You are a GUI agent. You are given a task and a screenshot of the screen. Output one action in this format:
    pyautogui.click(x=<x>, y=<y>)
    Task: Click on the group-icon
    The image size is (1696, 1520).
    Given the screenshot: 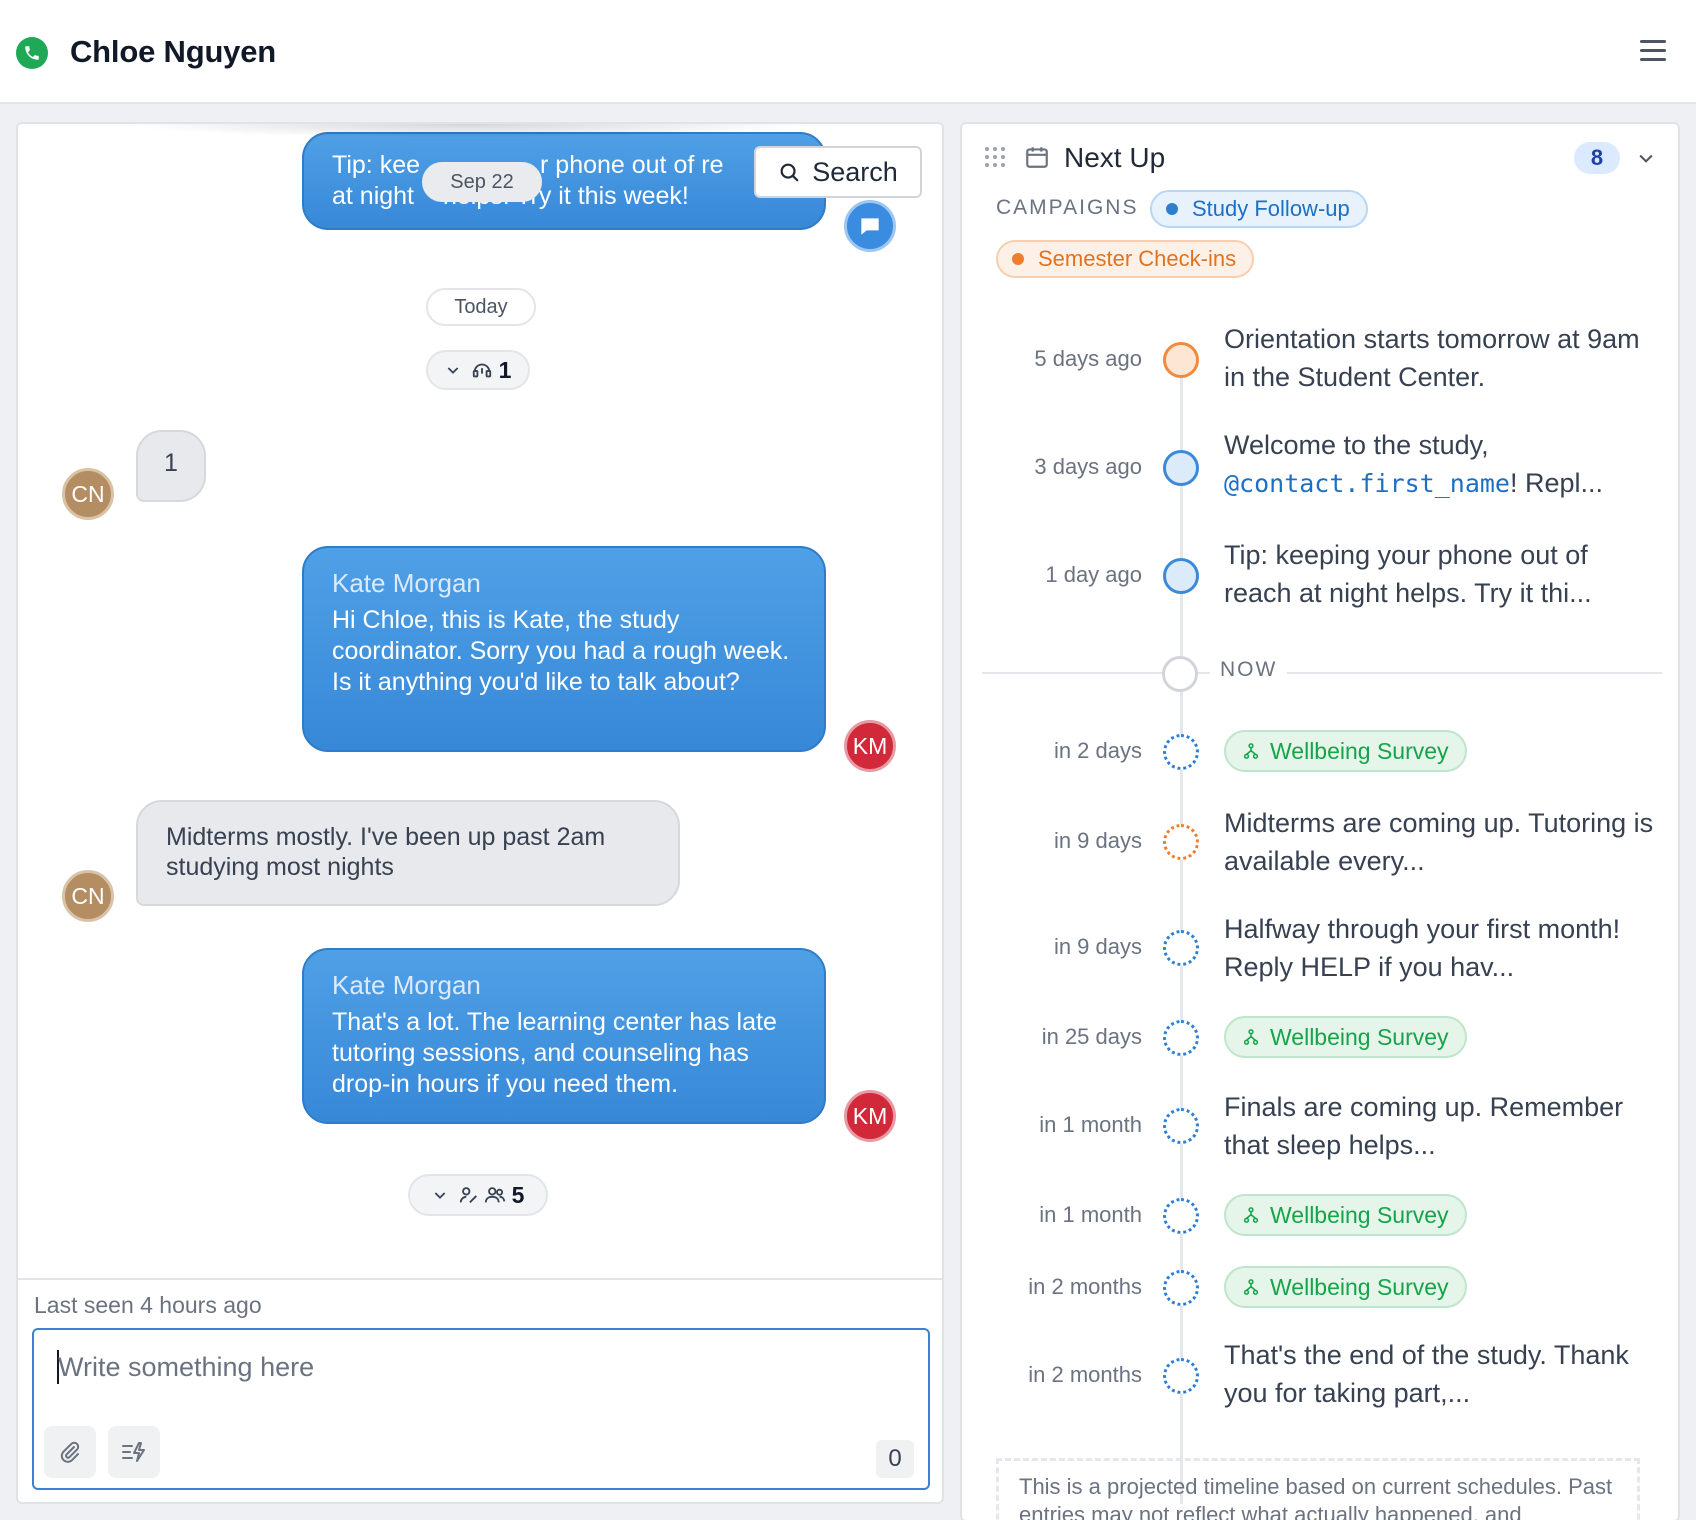 What is the action you would take?
    pyautogui.click(x=494, y=1195)
    